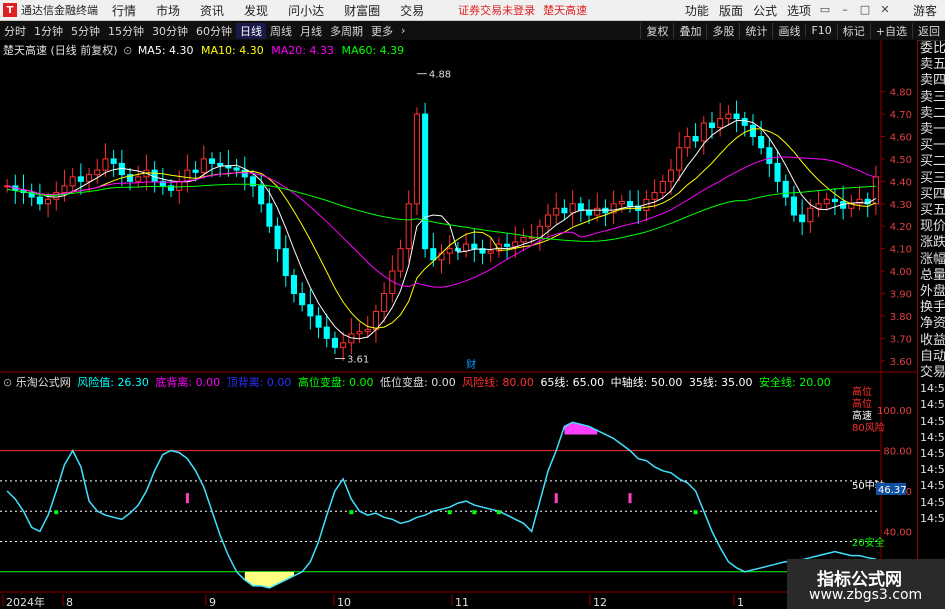 The width and height of the screenshot is (945, 609). I want to click on side-panel-item: 卖三, so click(931, 98).